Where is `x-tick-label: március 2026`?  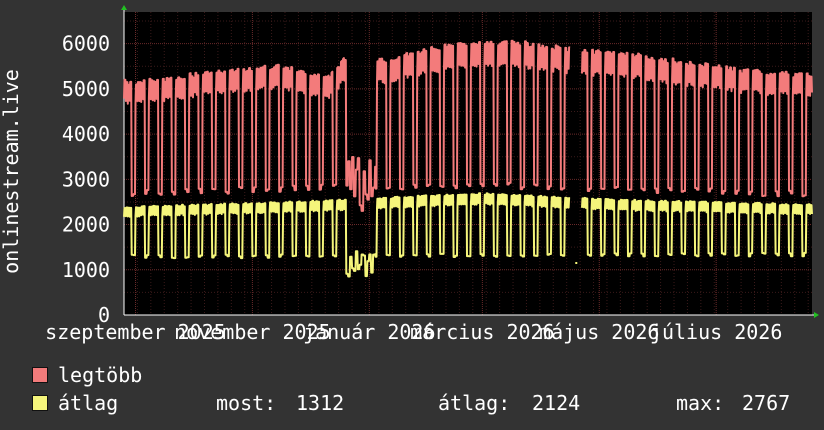
x-tick-label: március 2026 is located at coordinates (482, 332).